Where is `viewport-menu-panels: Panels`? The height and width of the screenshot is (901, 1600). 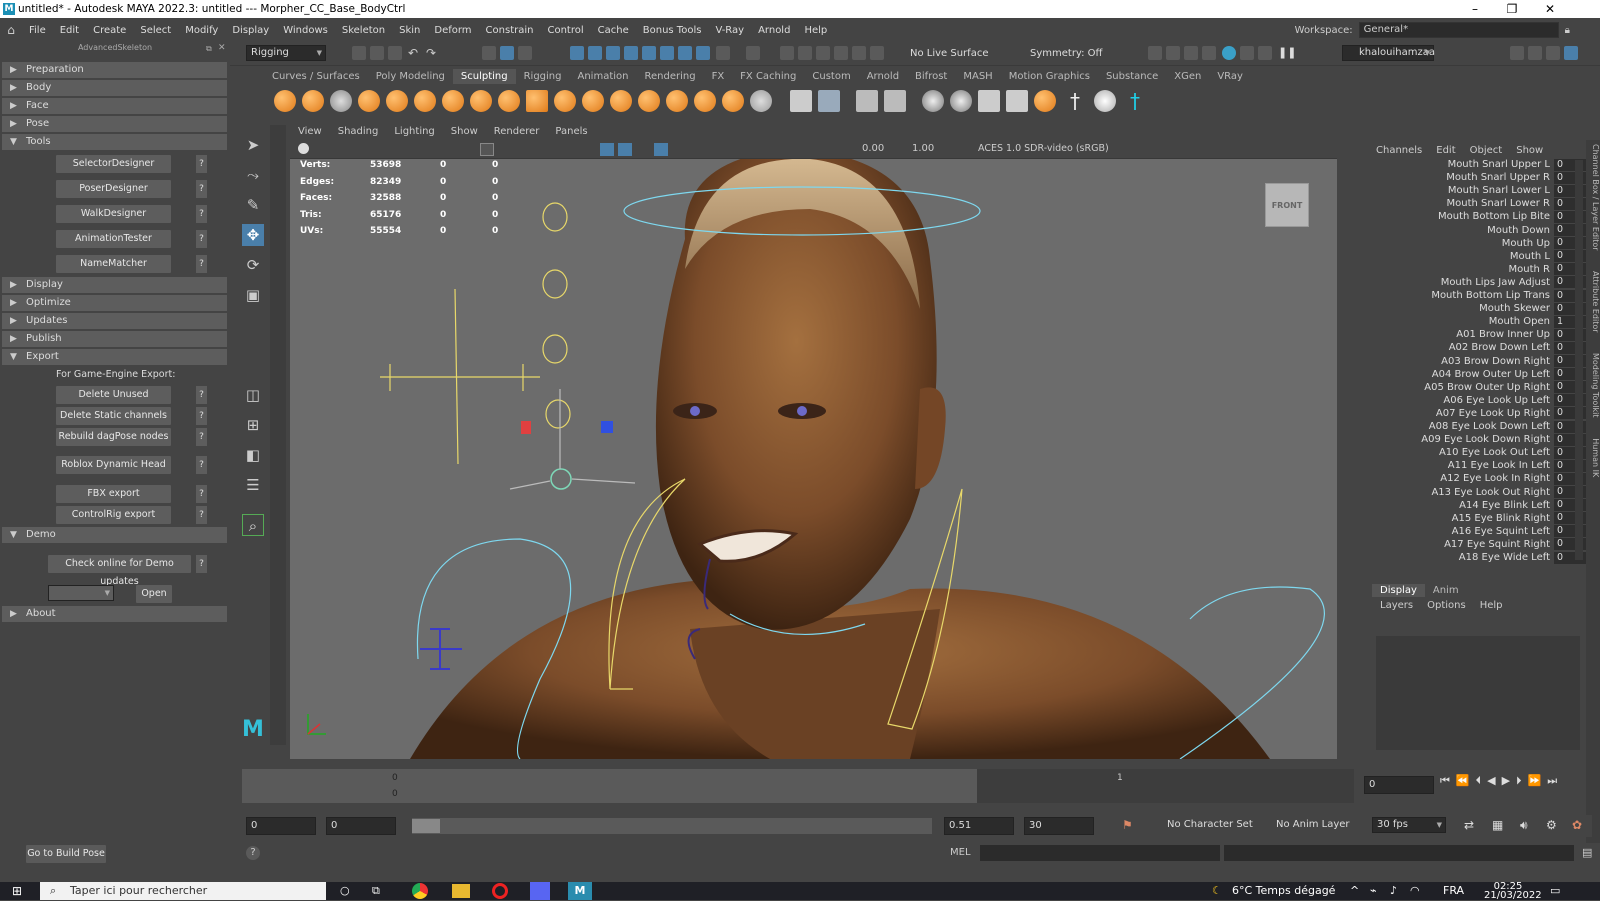 viewport-menu-panels: Panels is located at coordinates (571, 133).